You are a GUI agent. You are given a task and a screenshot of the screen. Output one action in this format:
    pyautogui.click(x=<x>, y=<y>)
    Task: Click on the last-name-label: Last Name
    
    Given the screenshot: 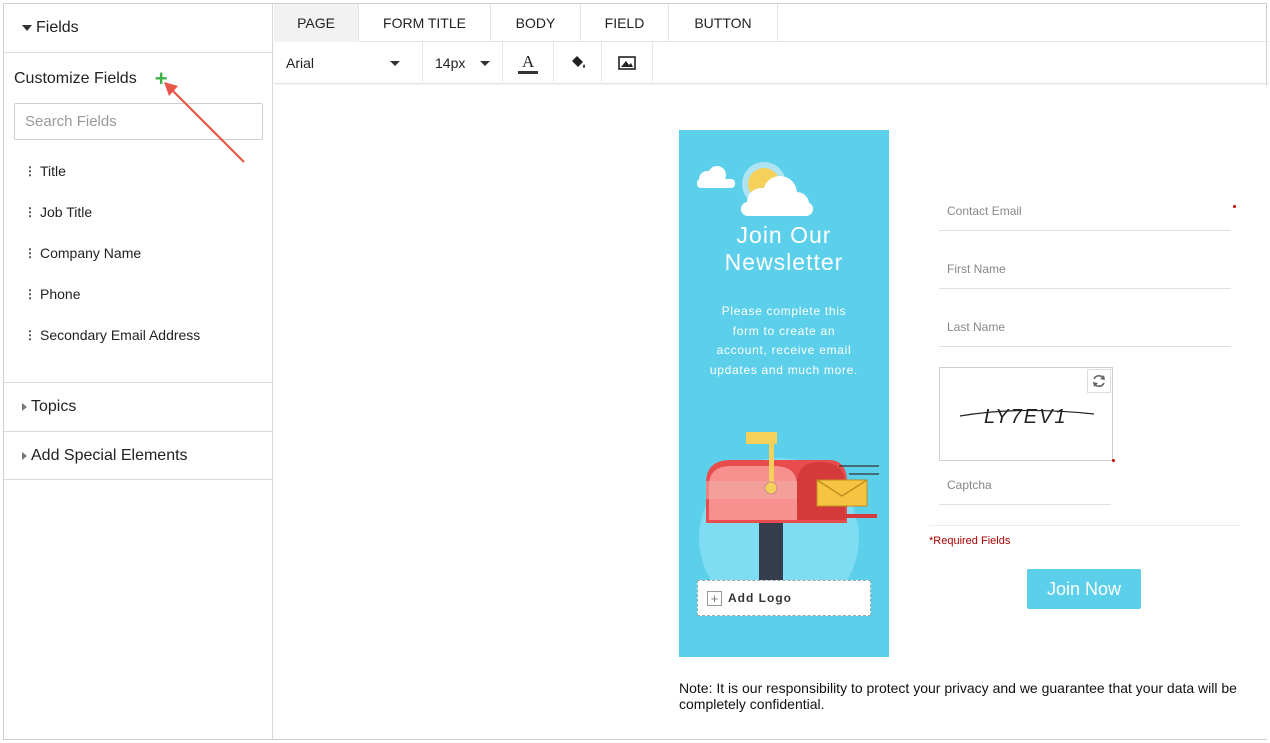 What is the action you would take?
    pyautogui.click(x=976, y=326)
    